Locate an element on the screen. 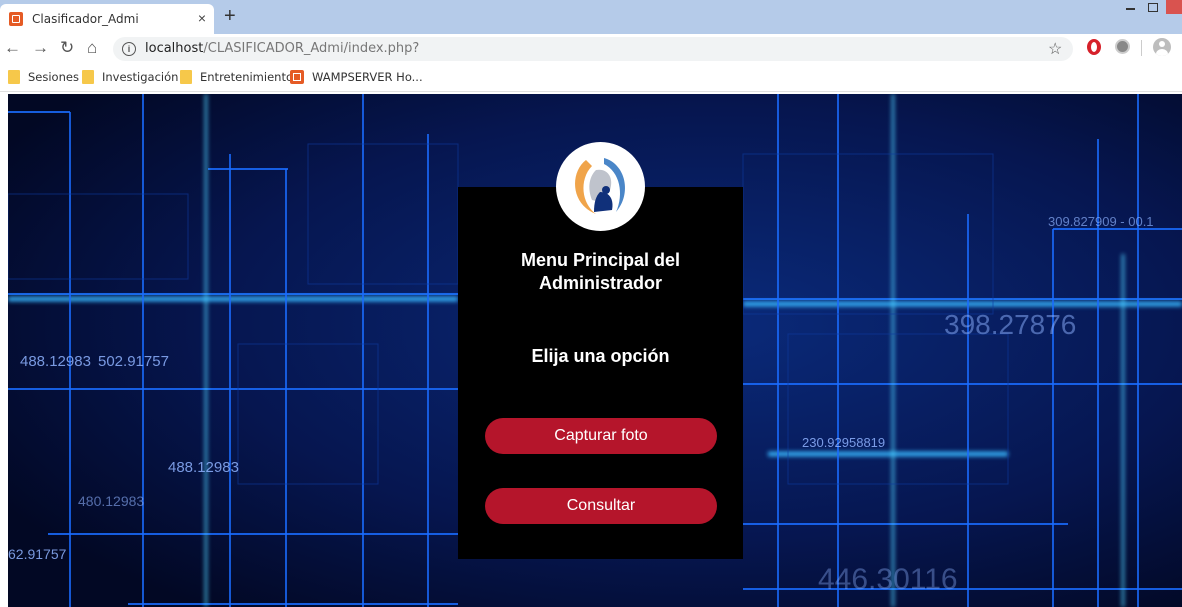 This screenshot has width=1182, height=607. toolbar-separator is located at coordinates (1141, 48).